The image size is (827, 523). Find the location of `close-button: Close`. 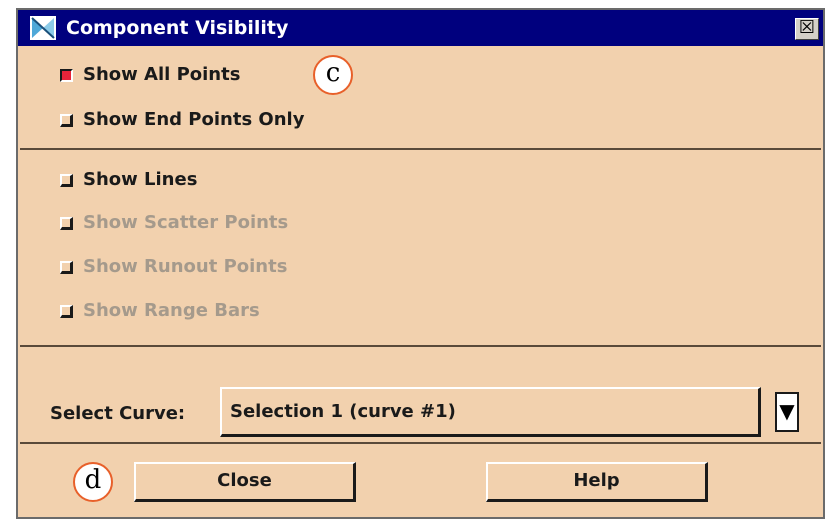

close-button: Close is located at coordinates (245, 482).